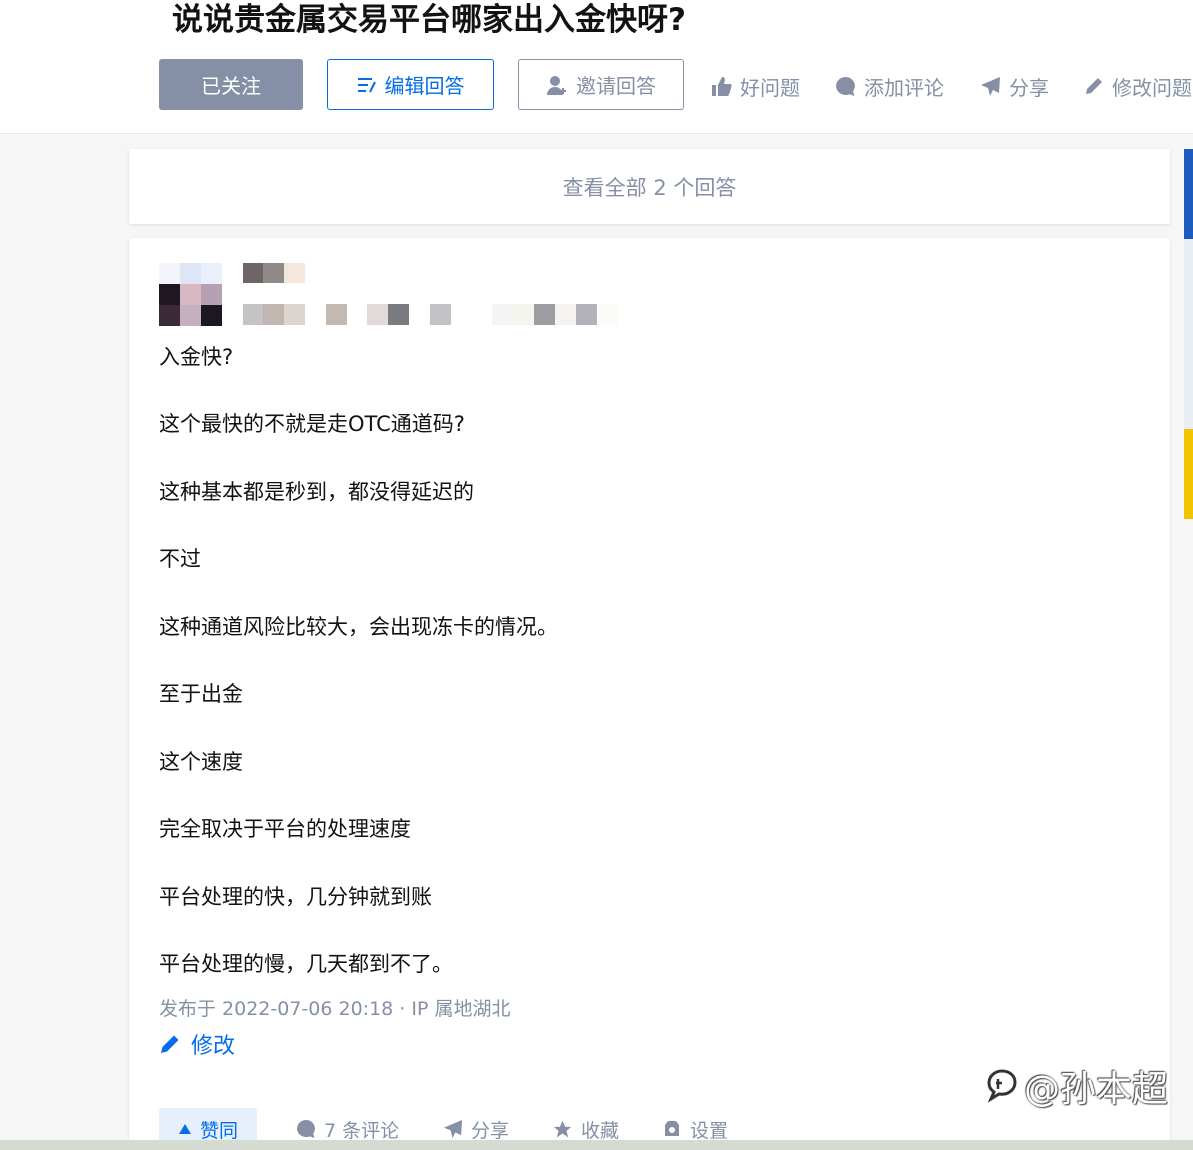 The width and height of the screenshot is (1193, 1150). I want to click on edit-answer-icon, so click(367, 85).